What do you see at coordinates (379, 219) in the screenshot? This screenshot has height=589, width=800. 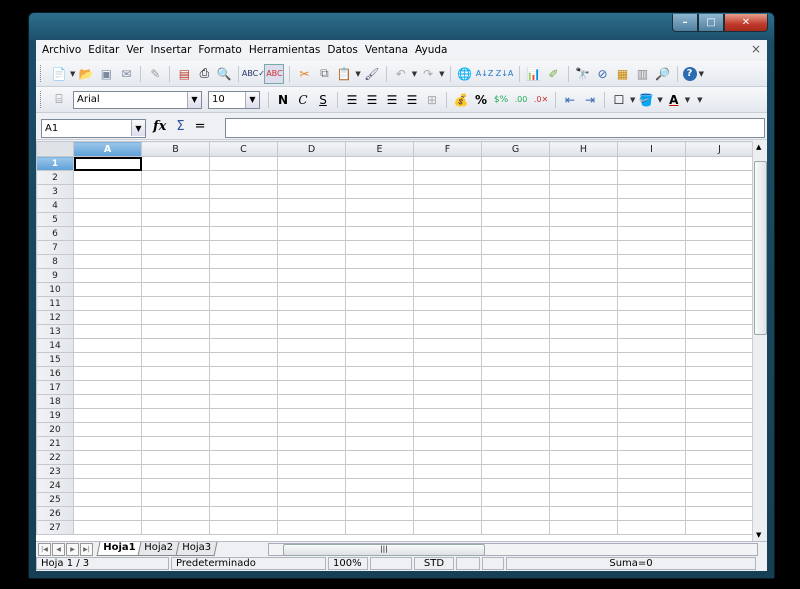 I see `cell-e5` at bounding box center [379, 219].